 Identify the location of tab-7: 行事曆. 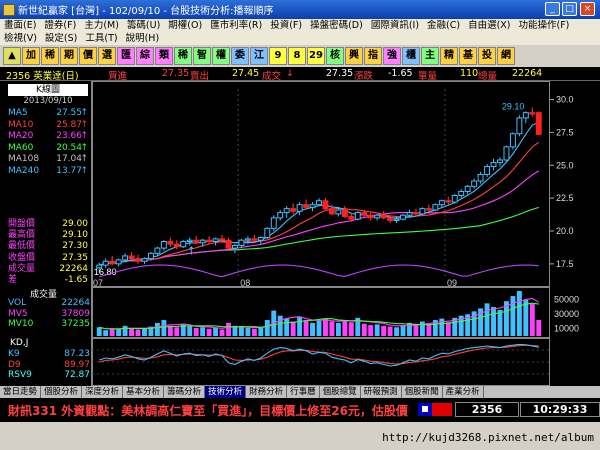
(303, 392).